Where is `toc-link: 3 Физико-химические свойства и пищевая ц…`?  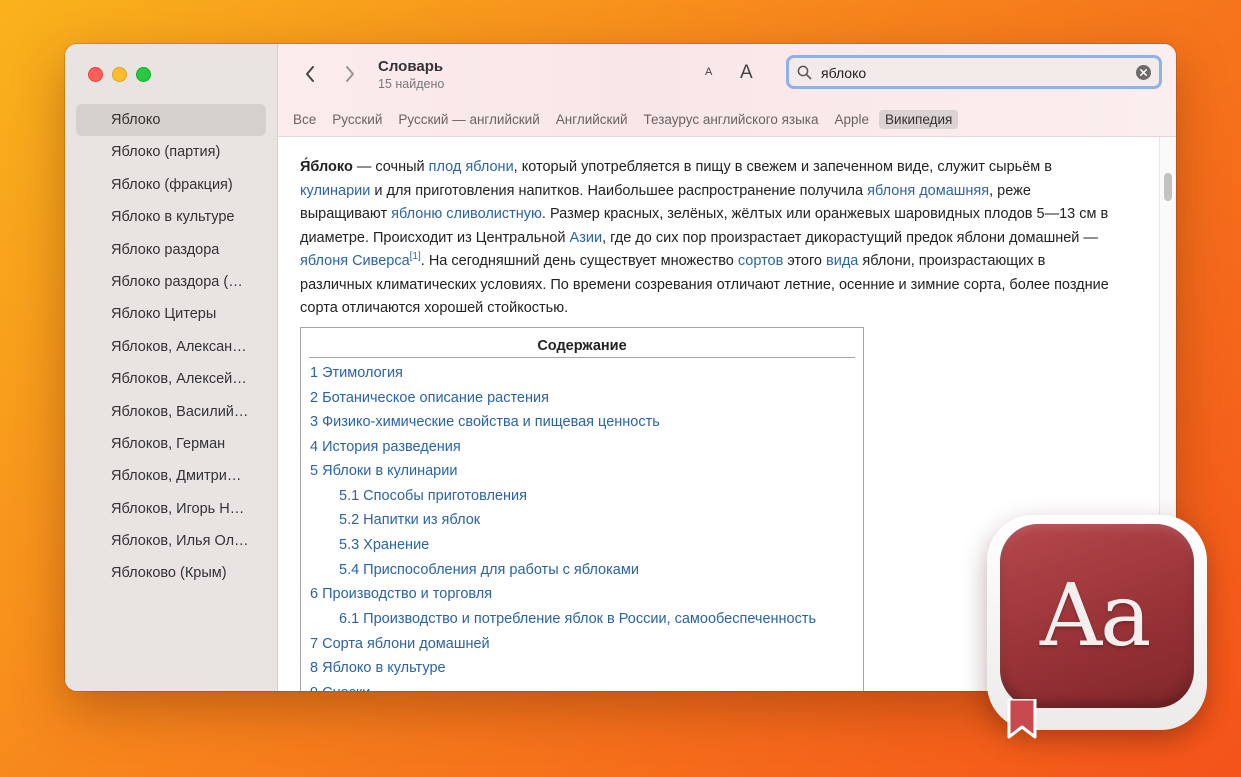
toc-link: 3 Физико-химические свойства и пищевая ц… is located at coordinates (586, 422).